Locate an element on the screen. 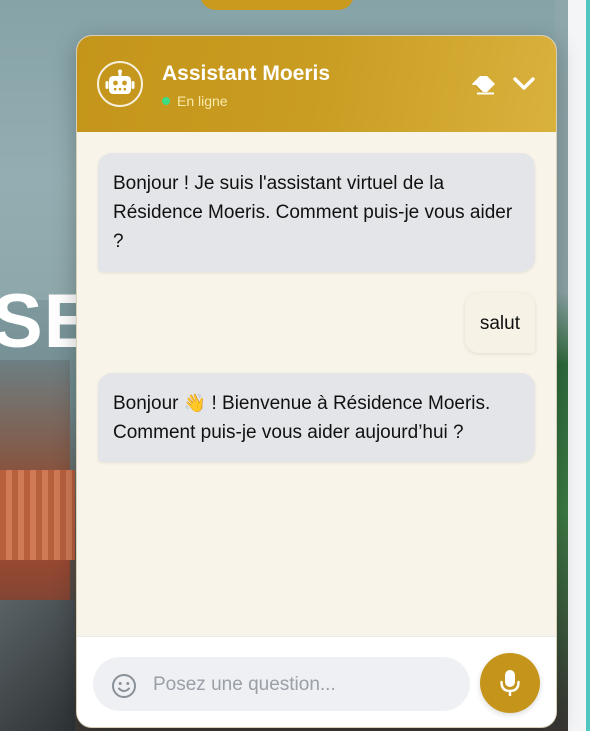 The image size is (590, 731). chat-footer is located at coordinates (316, 681).